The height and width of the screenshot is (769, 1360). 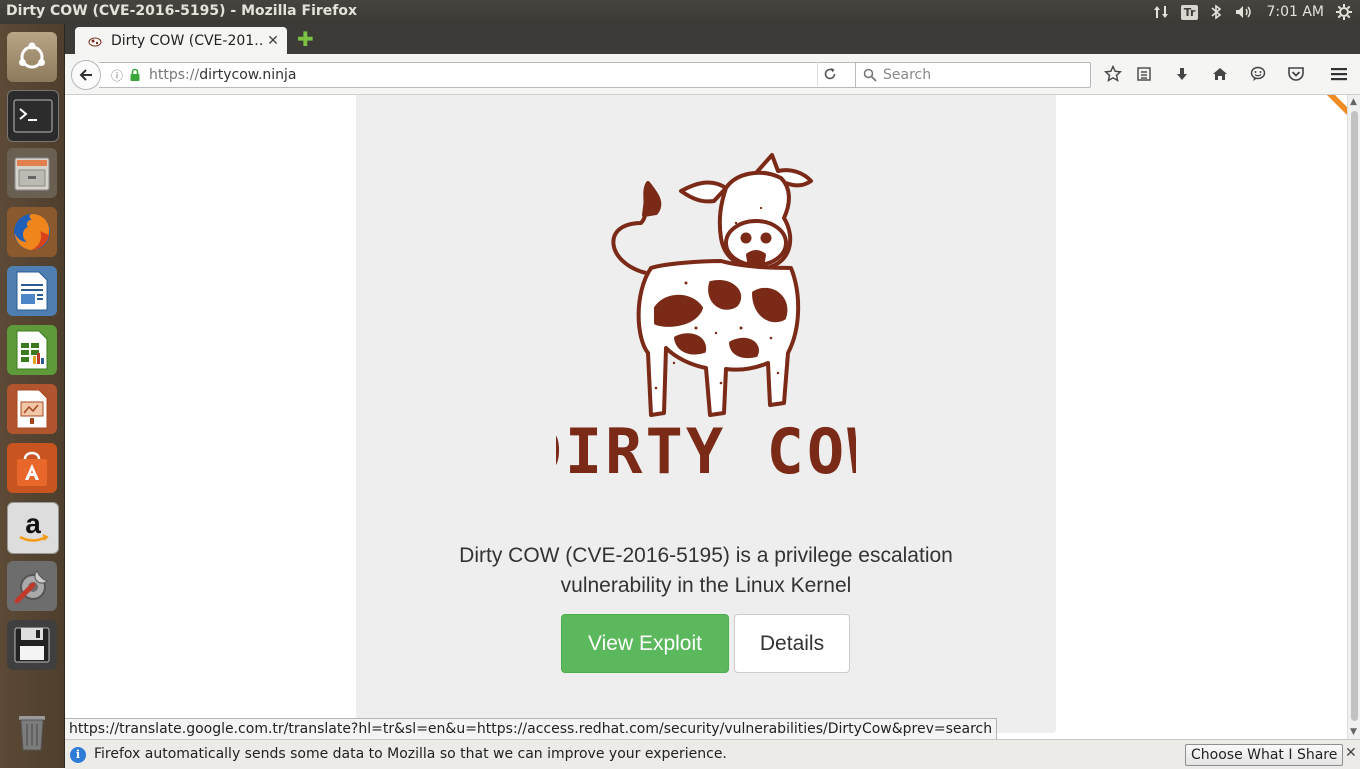 What do you see at coordinates (1113, 74) in the screenshot?
I see `bookmark-star-icon` at bounding box center [1113, 74].